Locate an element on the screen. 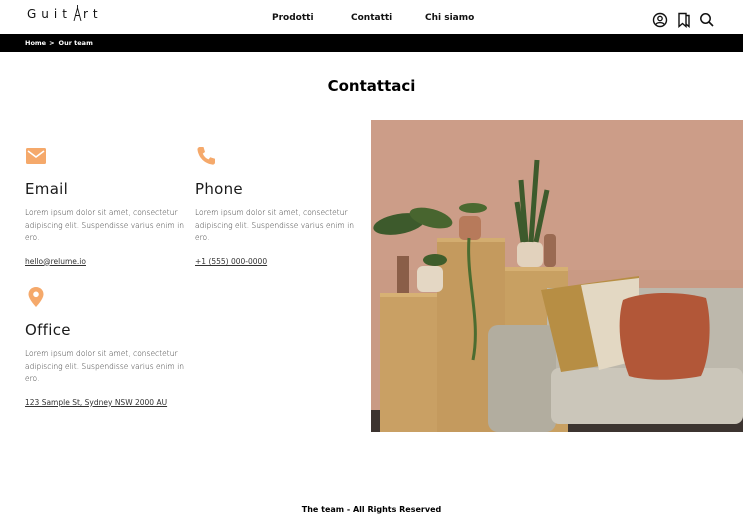  card-heading-phone: Phone is located at coordinates (219, 189).